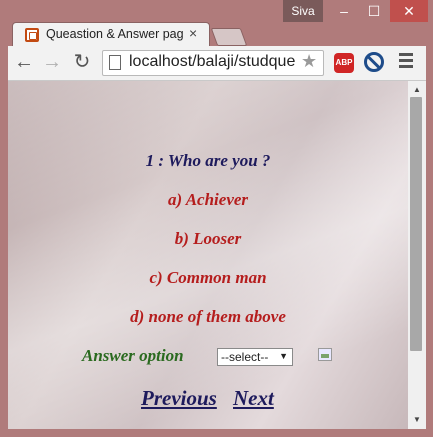 This screenshot has height=437, width=433. Describe the element at coordinates (179, 398) in the screenshot. I see `previous-link: Previous` at that location.